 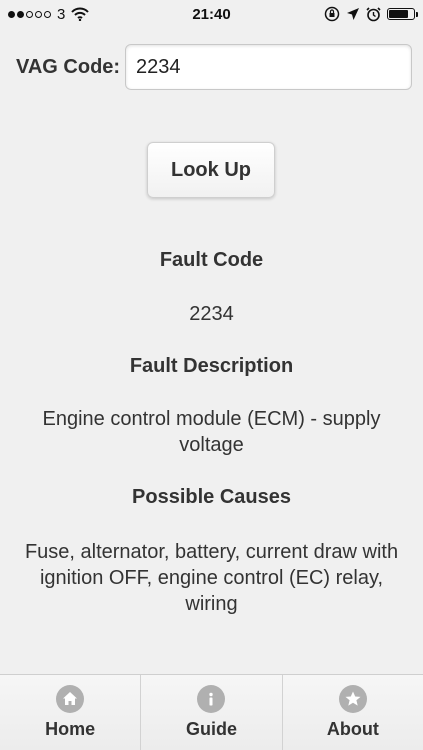 I want to click on tab-guide-label: Guide, so click(x=211, y=729).